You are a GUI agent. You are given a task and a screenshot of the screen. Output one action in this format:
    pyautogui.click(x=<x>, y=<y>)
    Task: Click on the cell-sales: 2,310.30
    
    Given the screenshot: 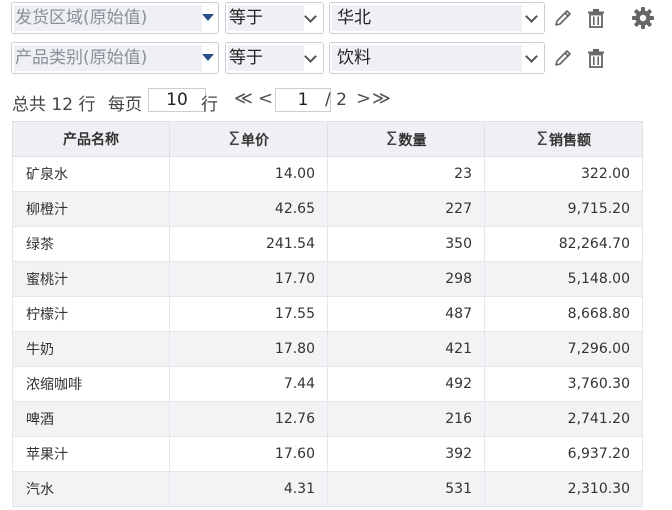 What is the action you would take?
    pyautogui.click(x=563, y=489)
    